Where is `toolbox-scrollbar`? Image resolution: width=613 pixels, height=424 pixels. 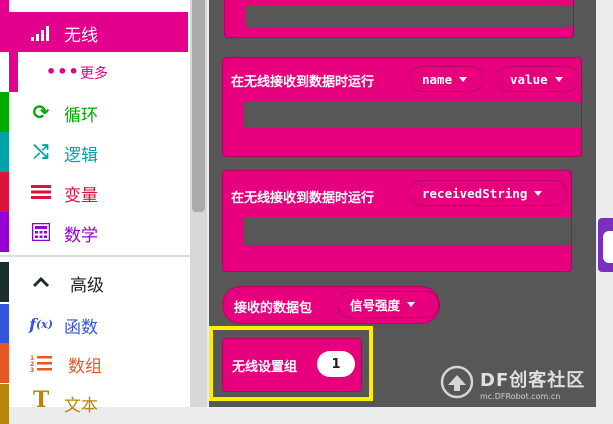 toolbox-scrollbar is located at coordinates (198, 203).